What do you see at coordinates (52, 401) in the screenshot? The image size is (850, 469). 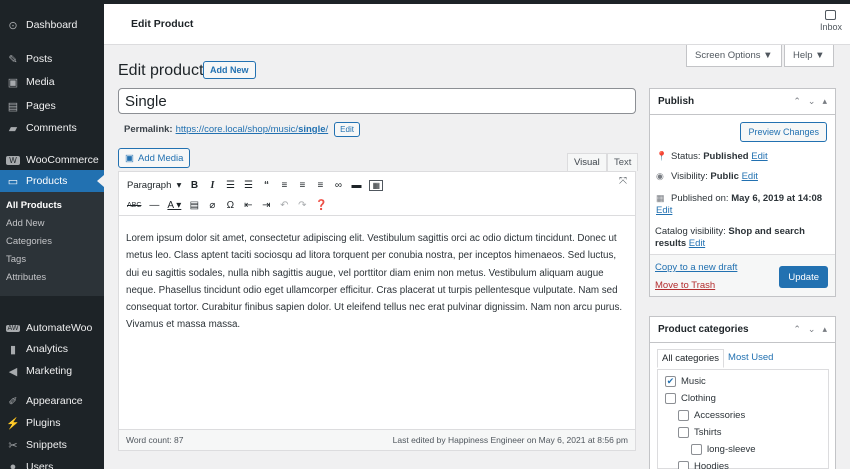 I see `sidebar-item-appearance: ✐ Appearance` at bounding box center [52, 401].